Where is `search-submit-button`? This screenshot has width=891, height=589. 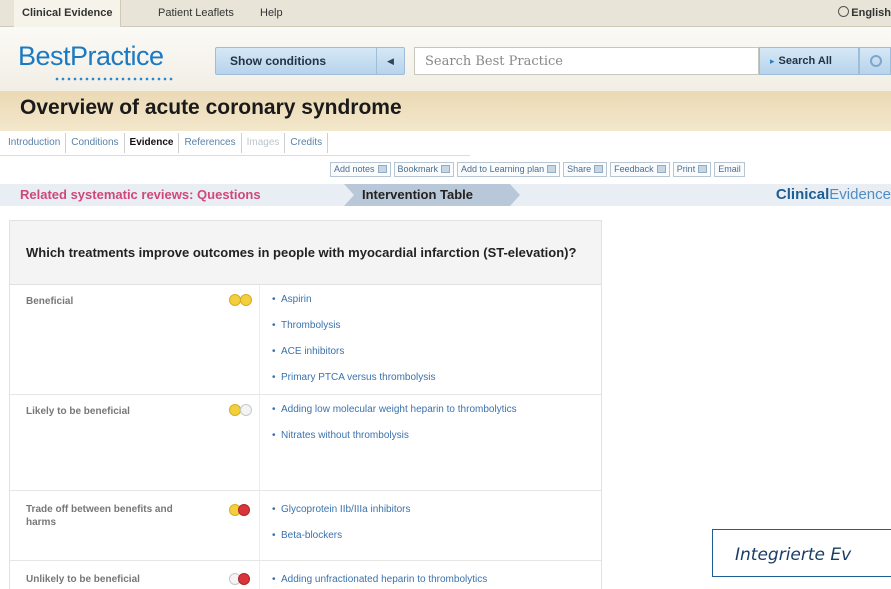 search-submit-button is located at coordinates (875, 61).